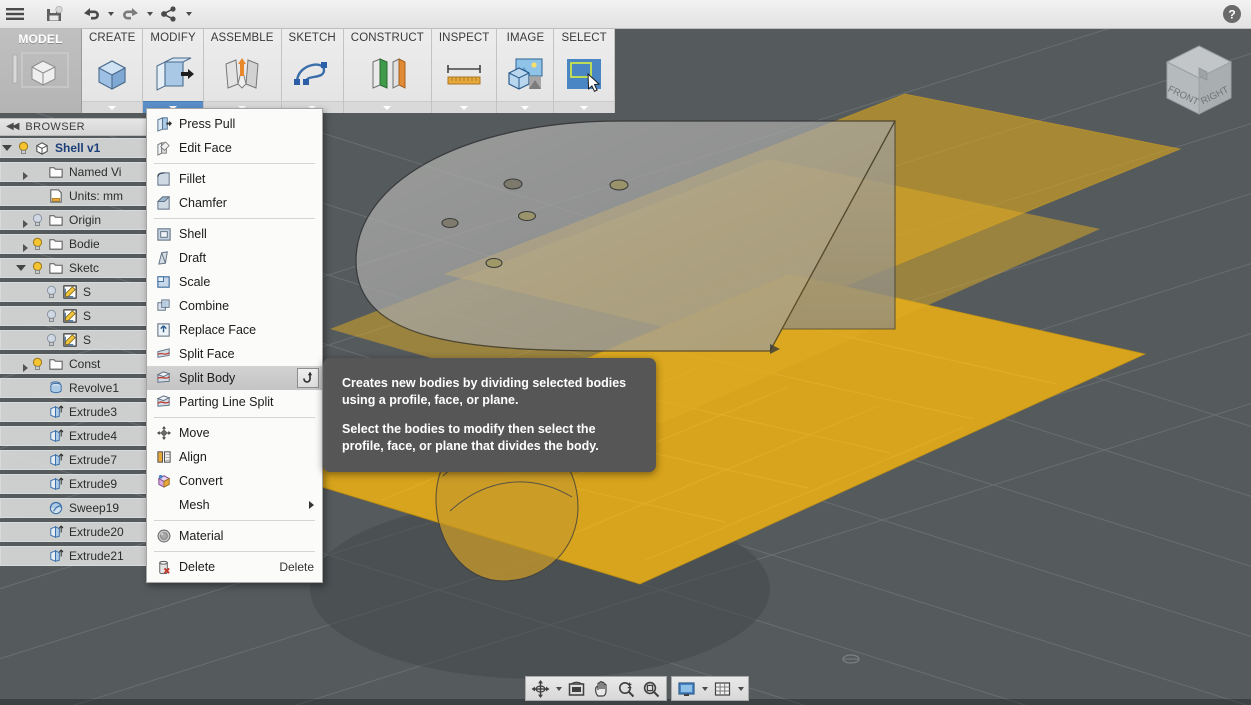 The height and width of the screenshot is (705, 1251). What do you see at coordinates (626, 688) in the screenshot?
I see `zoom-icon` at bounding box center [626, 688].